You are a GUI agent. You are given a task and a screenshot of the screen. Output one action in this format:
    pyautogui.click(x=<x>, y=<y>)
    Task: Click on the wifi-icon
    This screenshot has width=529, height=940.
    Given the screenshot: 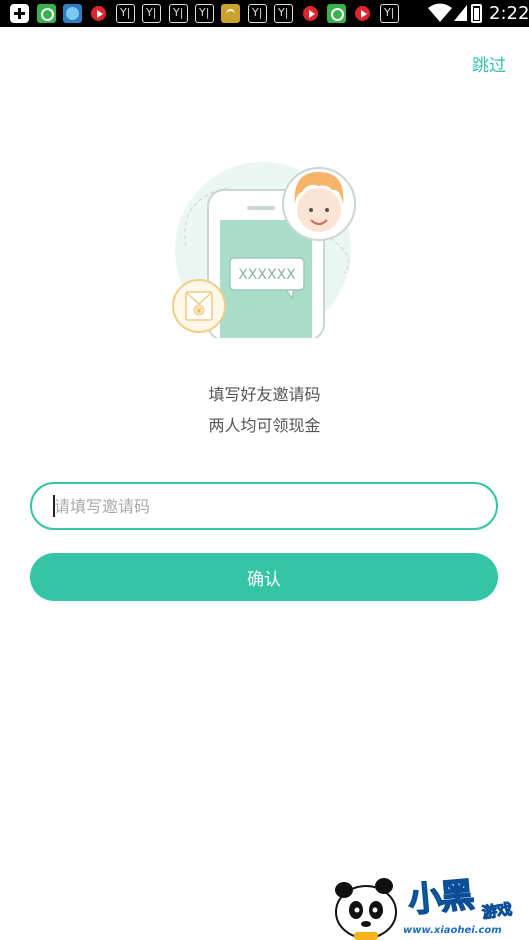 What is the action you would take?
    pyautogui.click(x=440, y=12)
    